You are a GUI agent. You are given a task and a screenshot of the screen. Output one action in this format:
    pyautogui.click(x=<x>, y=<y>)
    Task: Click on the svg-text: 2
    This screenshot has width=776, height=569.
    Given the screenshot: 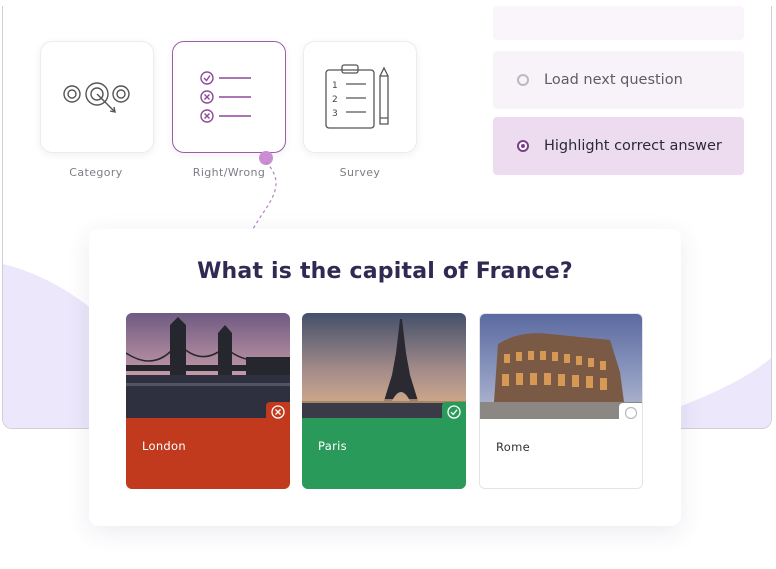 What is the action you would take?
    pyautogui.click(x=335, y=100)
    